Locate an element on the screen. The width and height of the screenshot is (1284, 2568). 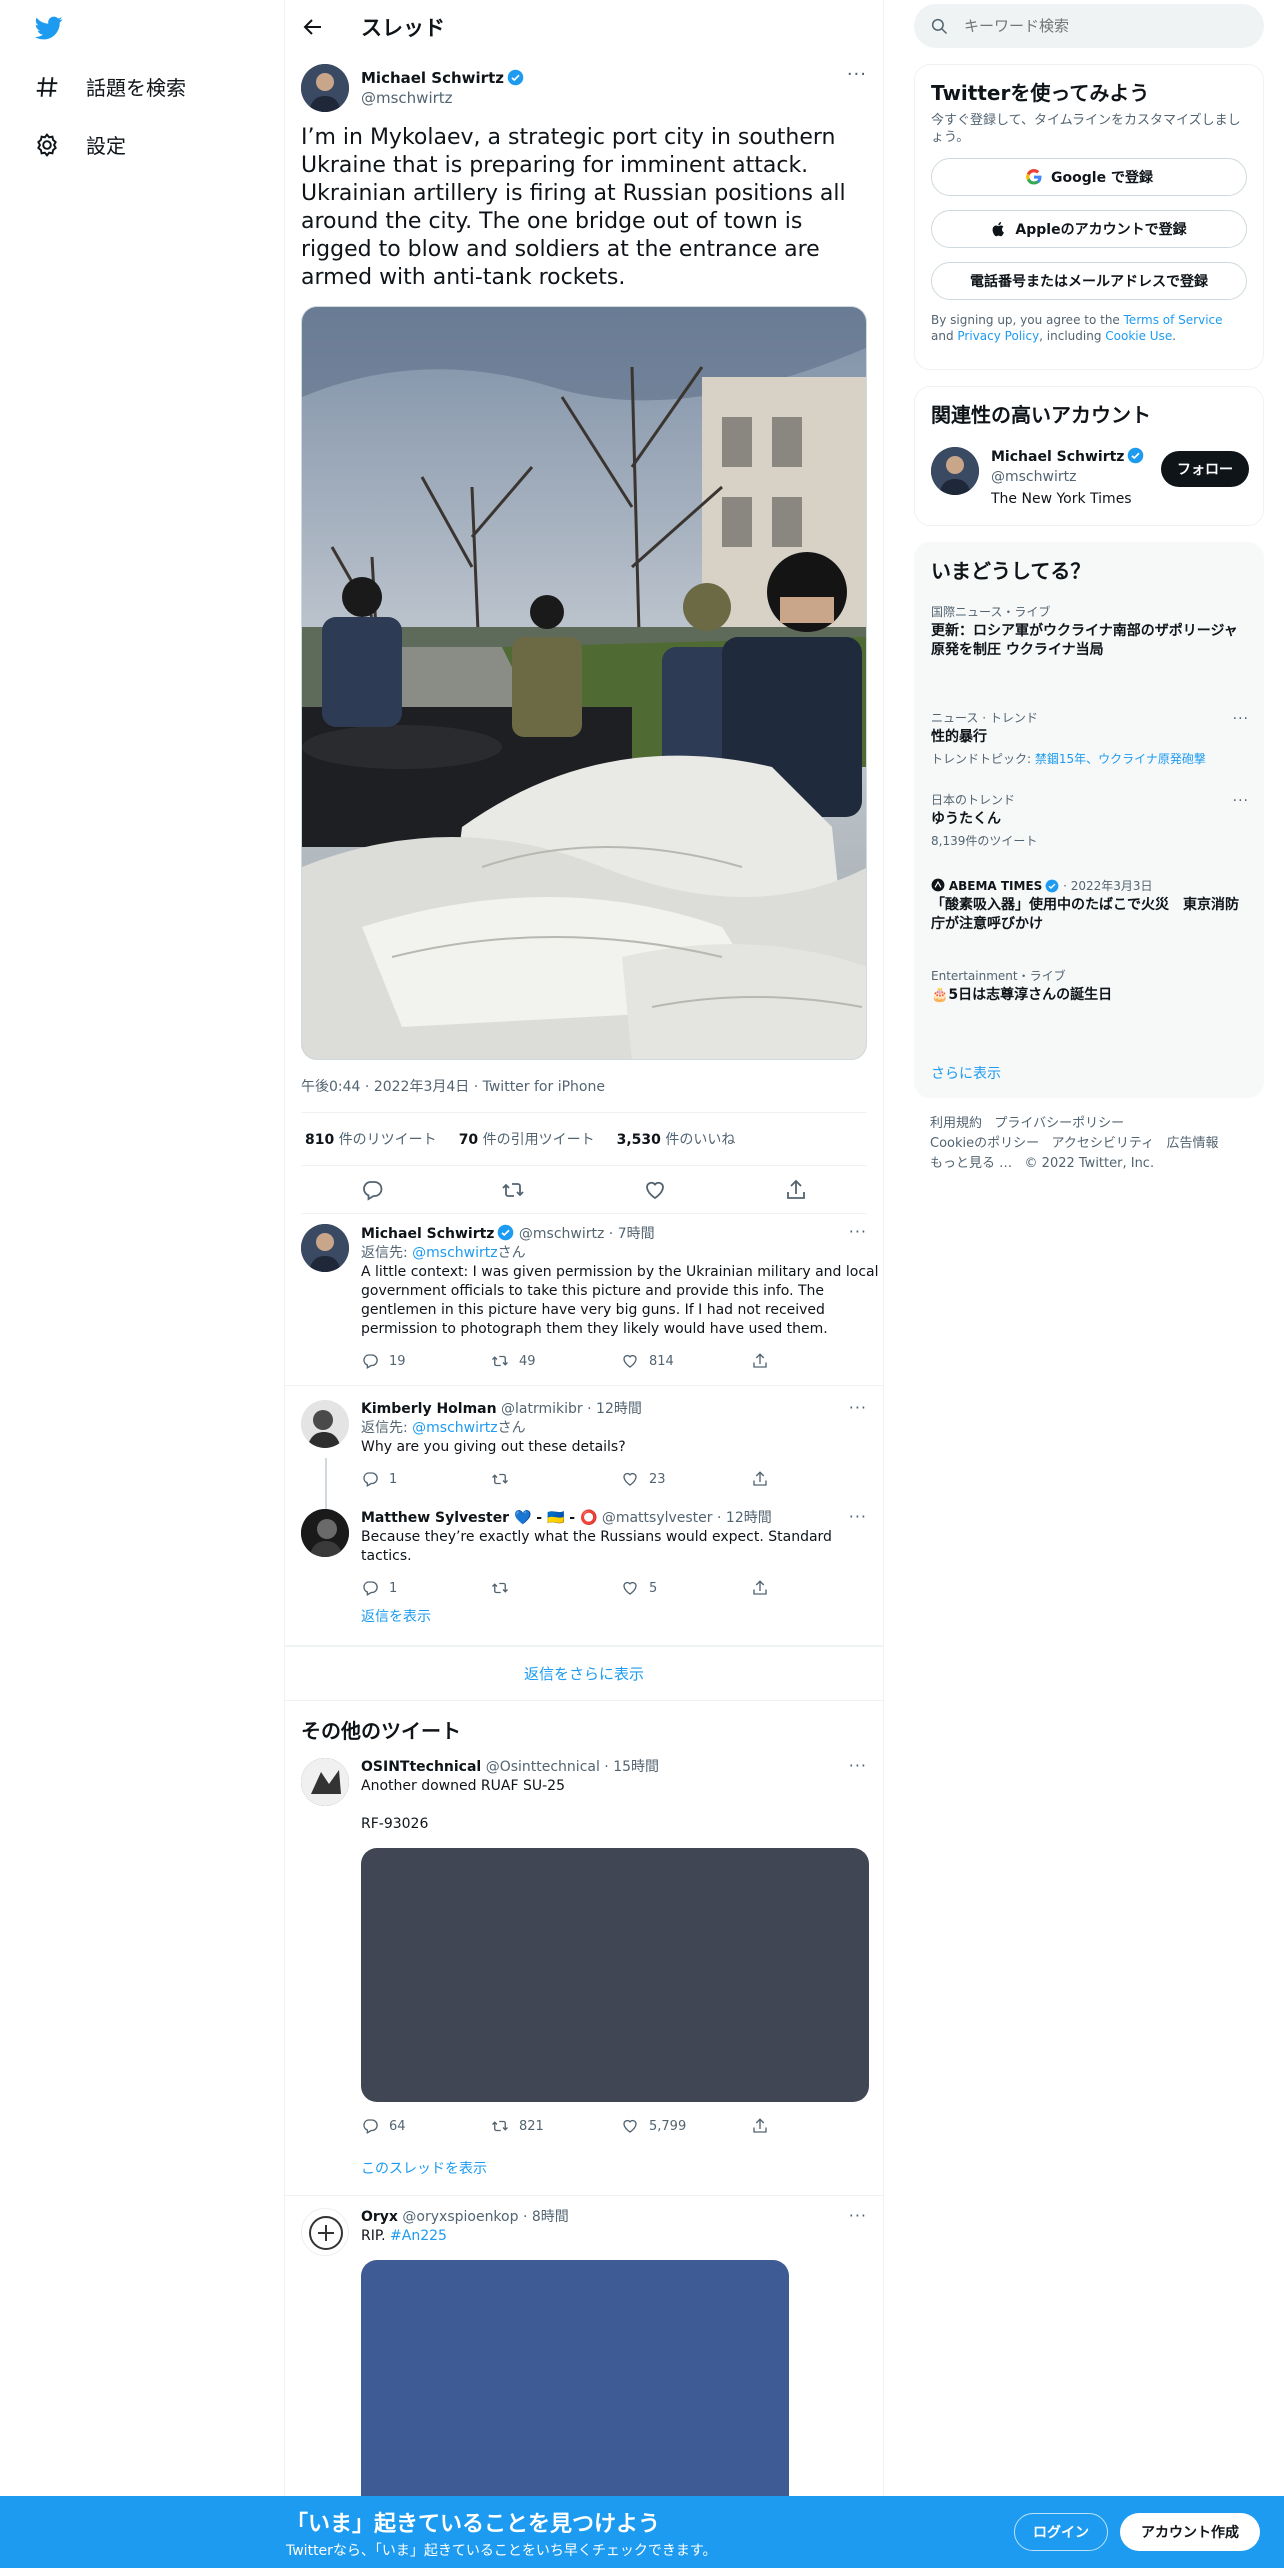
tweet-time: 午後0:44 is located at coordinates (330, 1087).